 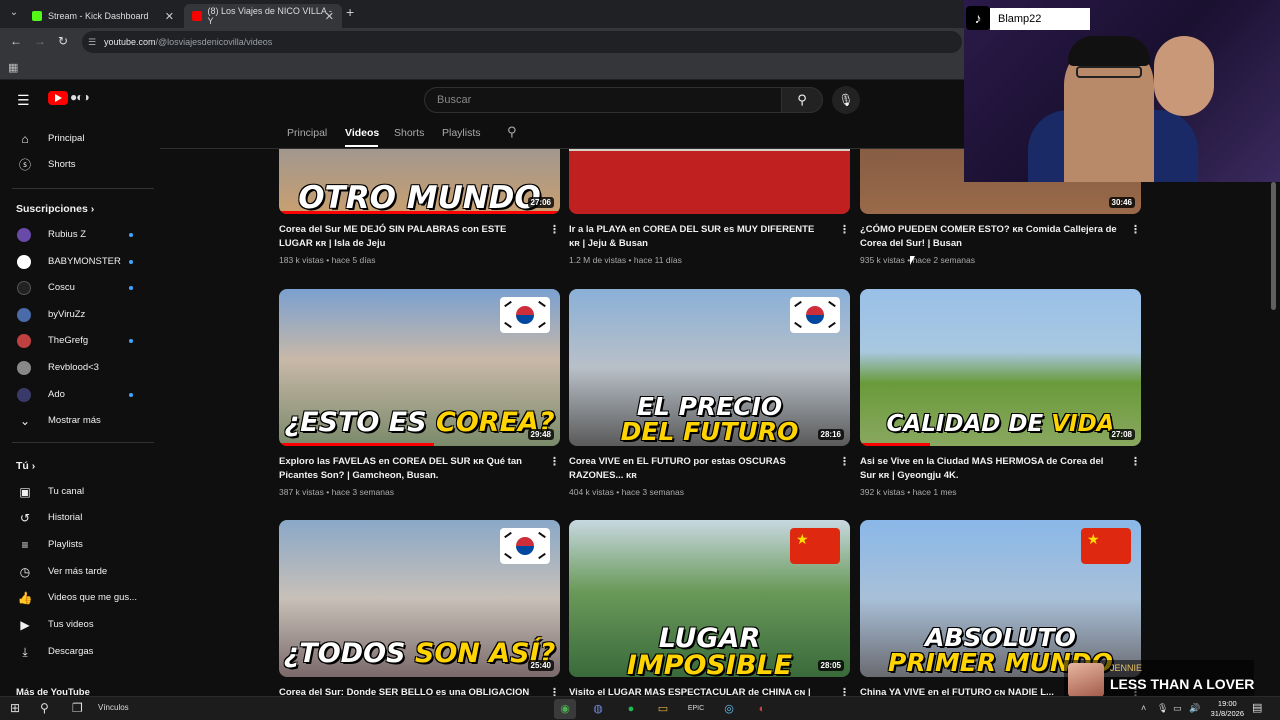 I want to click on active-tab-indicator, so click(x=361, y=146).